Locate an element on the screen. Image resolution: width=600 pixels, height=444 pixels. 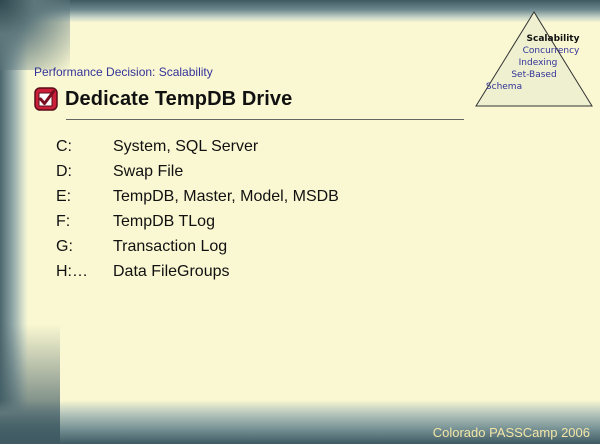
checkbox-icon is located at coordinates (46, 99).